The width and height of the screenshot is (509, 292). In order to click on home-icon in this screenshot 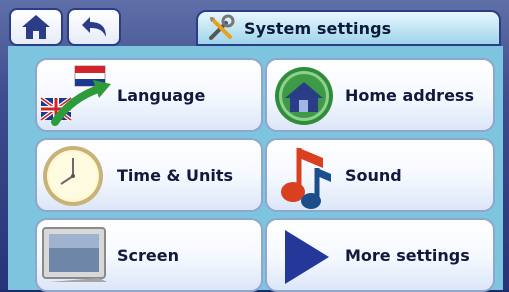, I will do `click(36, 27)`.